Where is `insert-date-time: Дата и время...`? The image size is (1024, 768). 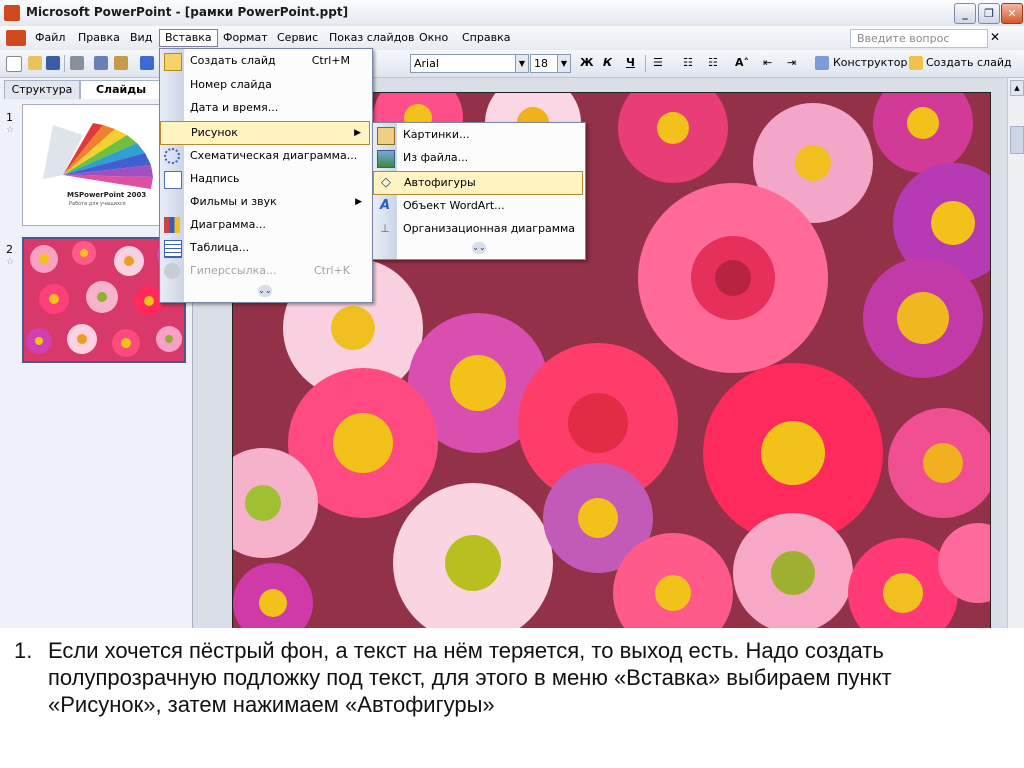 insert-date-time: Дата и время... is located at coordinates (265, 108).